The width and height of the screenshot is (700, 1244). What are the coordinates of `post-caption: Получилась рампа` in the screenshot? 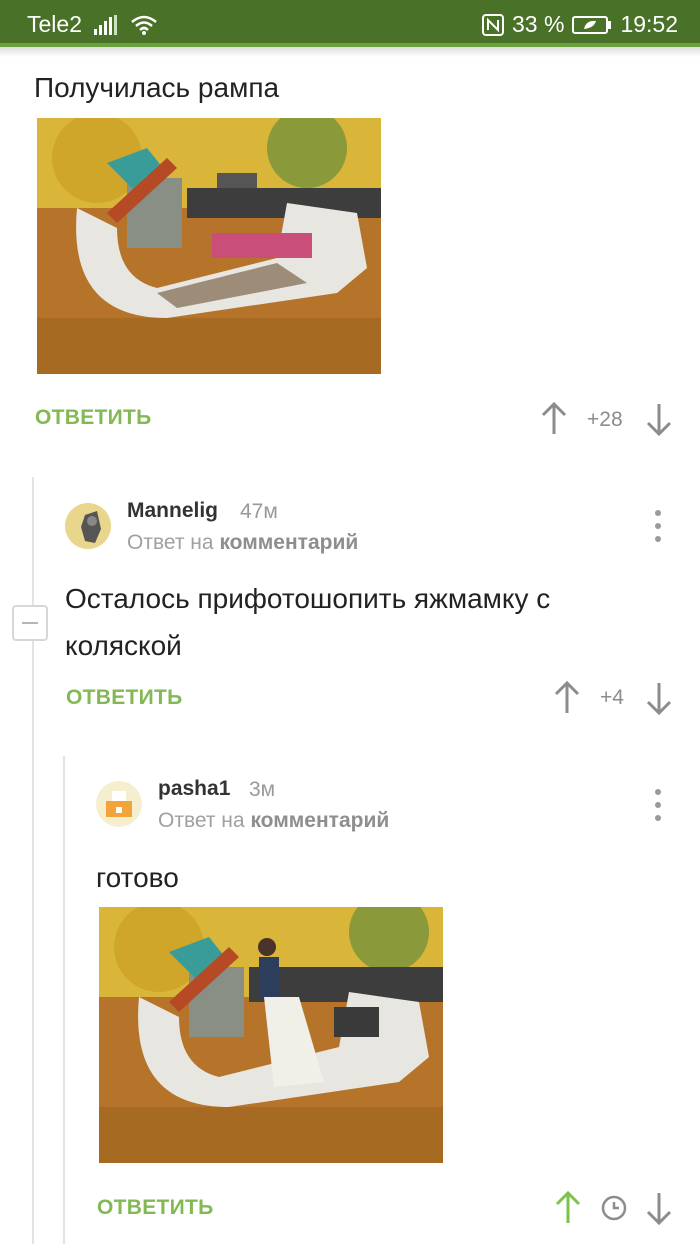 It's located at (157, 87).